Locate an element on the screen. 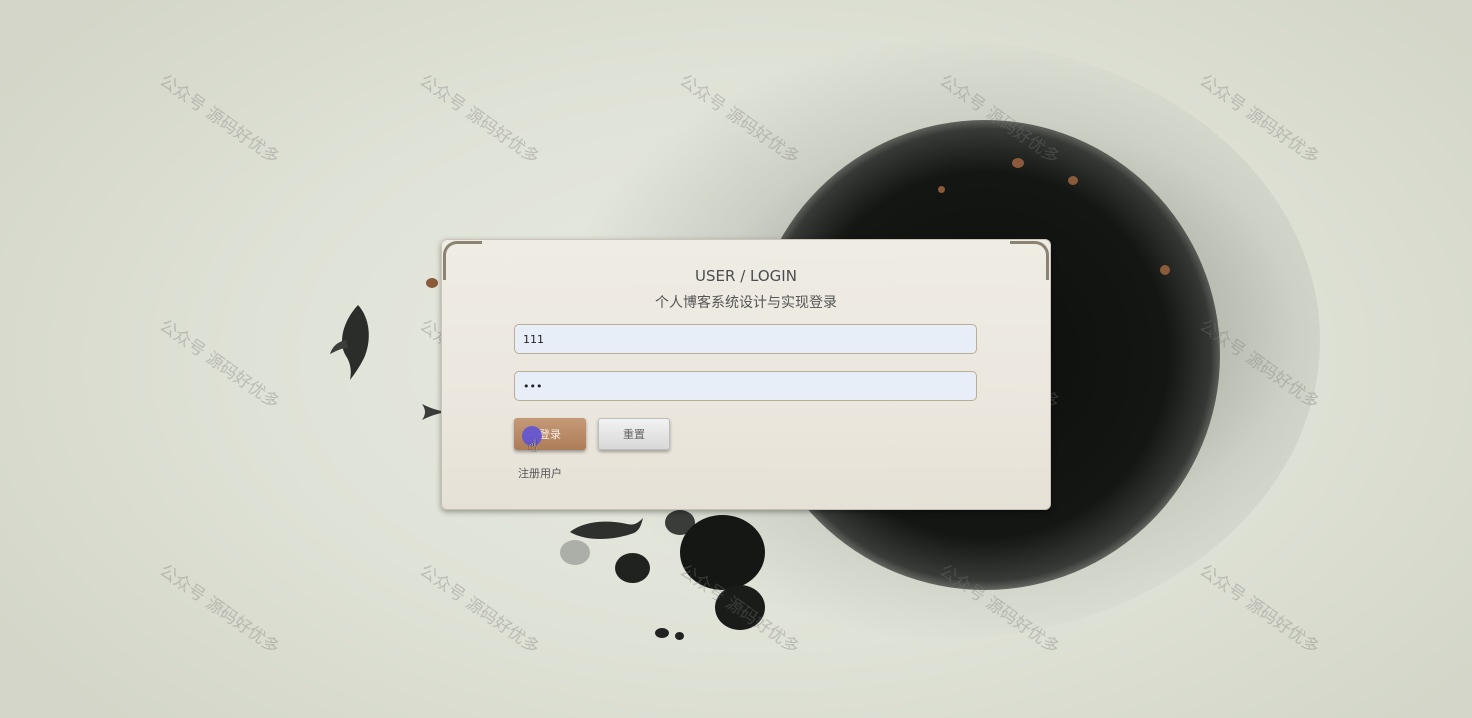 This screenshot has height=718, width=1472. reset-button: 重置 is located at coordinates (634, 434).